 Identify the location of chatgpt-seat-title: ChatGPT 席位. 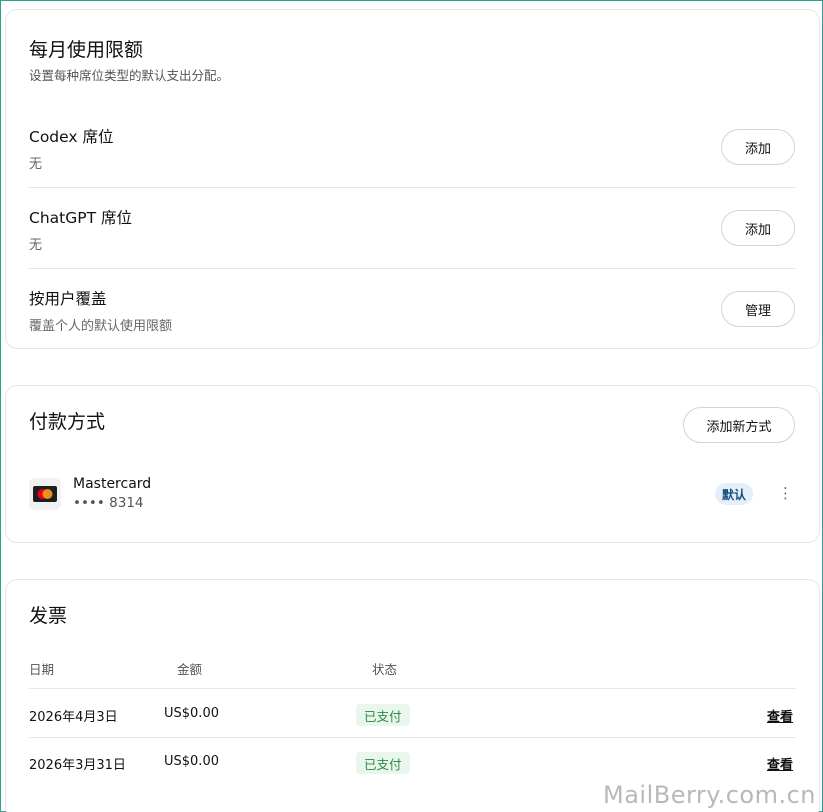
(80, 218).